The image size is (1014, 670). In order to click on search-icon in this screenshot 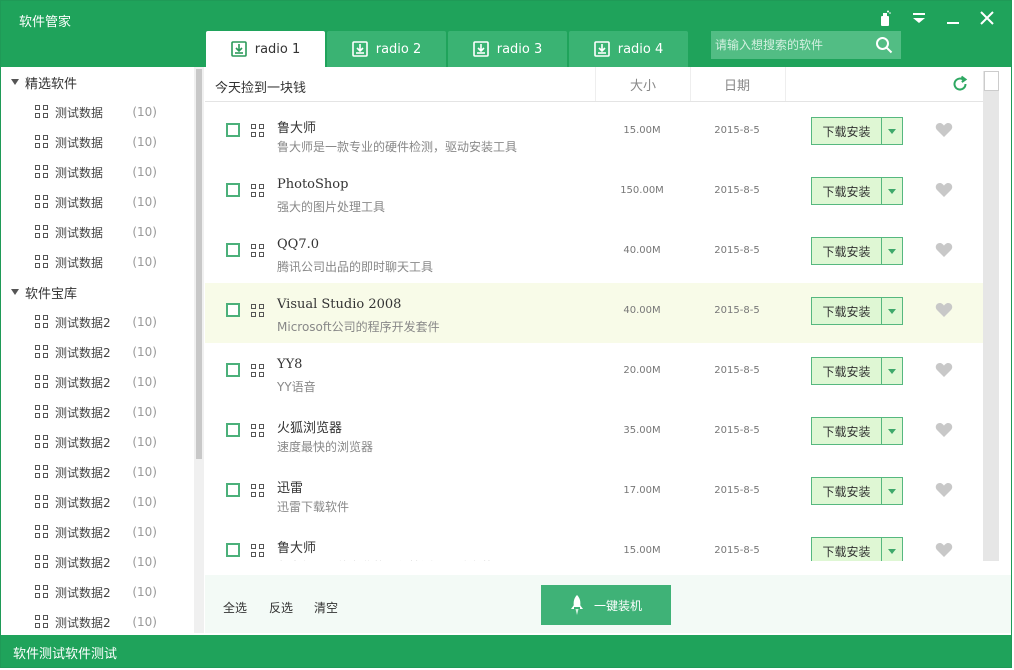, I will do `click(884, 45)`.